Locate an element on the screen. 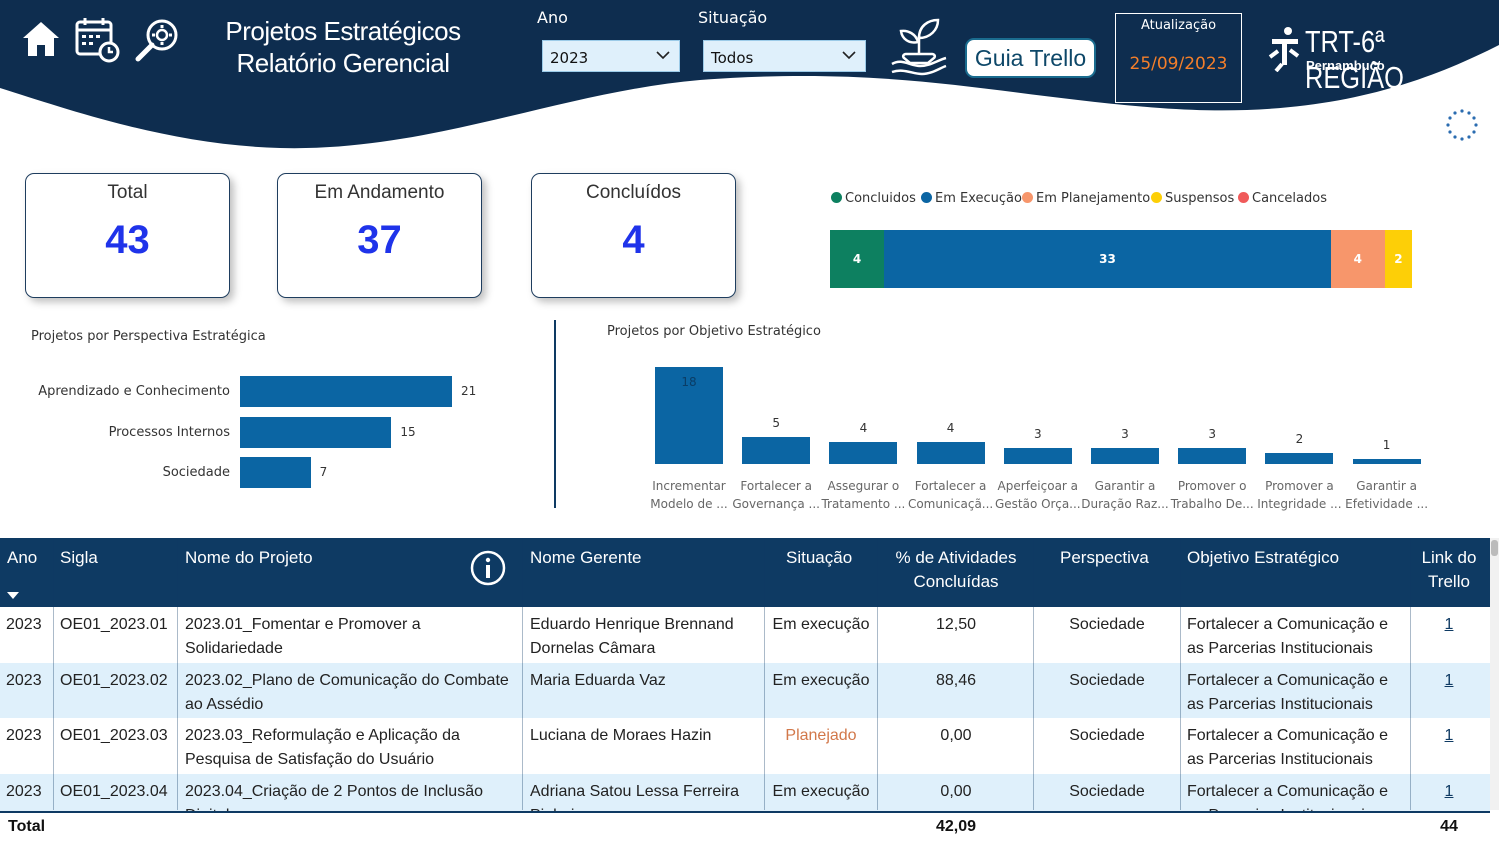 The width and height of the screenshot is (1499, 847). legend-item: Suspensos is located at coordinates (1192, 198).